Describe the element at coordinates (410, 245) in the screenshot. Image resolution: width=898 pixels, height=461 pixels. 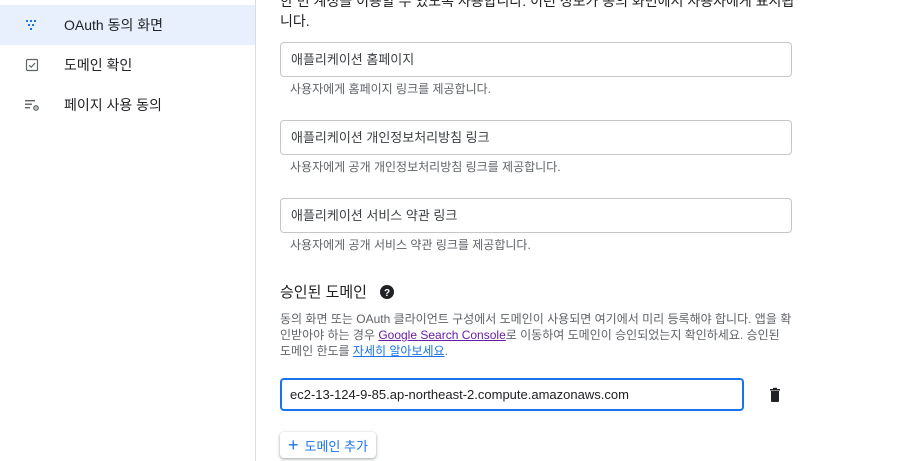
I see `terms-of-service-helper-text: 사용자에게 공개 서비스 약관 링크를 제공합니다.` at that location.